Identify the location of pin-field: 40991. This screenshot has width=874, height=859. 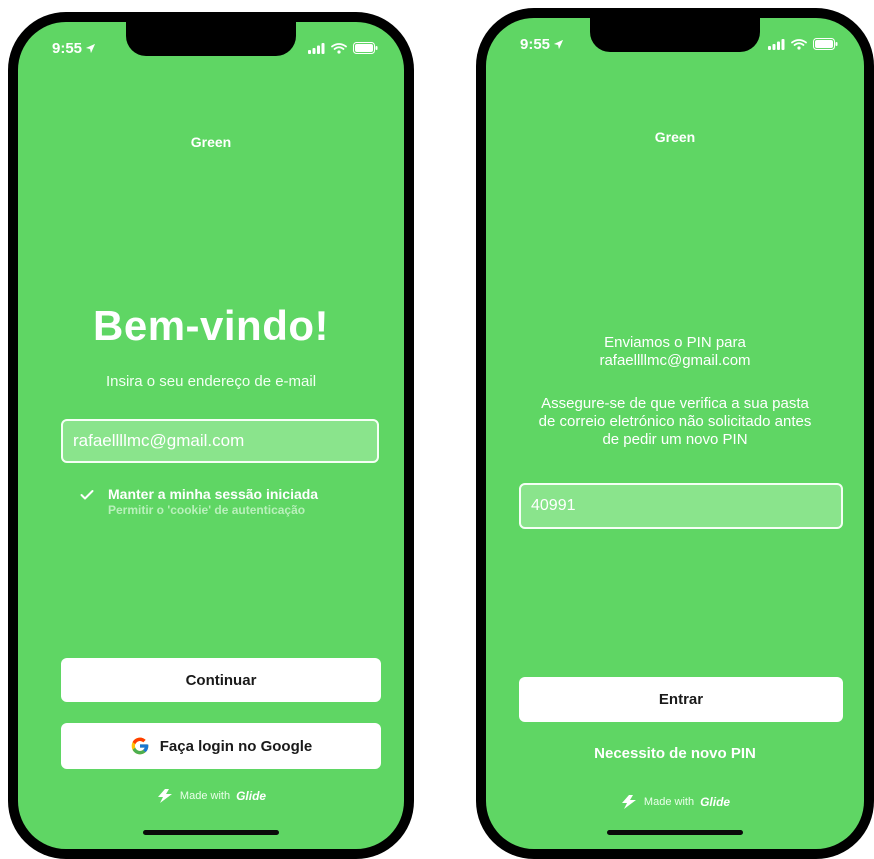
(681, 506).